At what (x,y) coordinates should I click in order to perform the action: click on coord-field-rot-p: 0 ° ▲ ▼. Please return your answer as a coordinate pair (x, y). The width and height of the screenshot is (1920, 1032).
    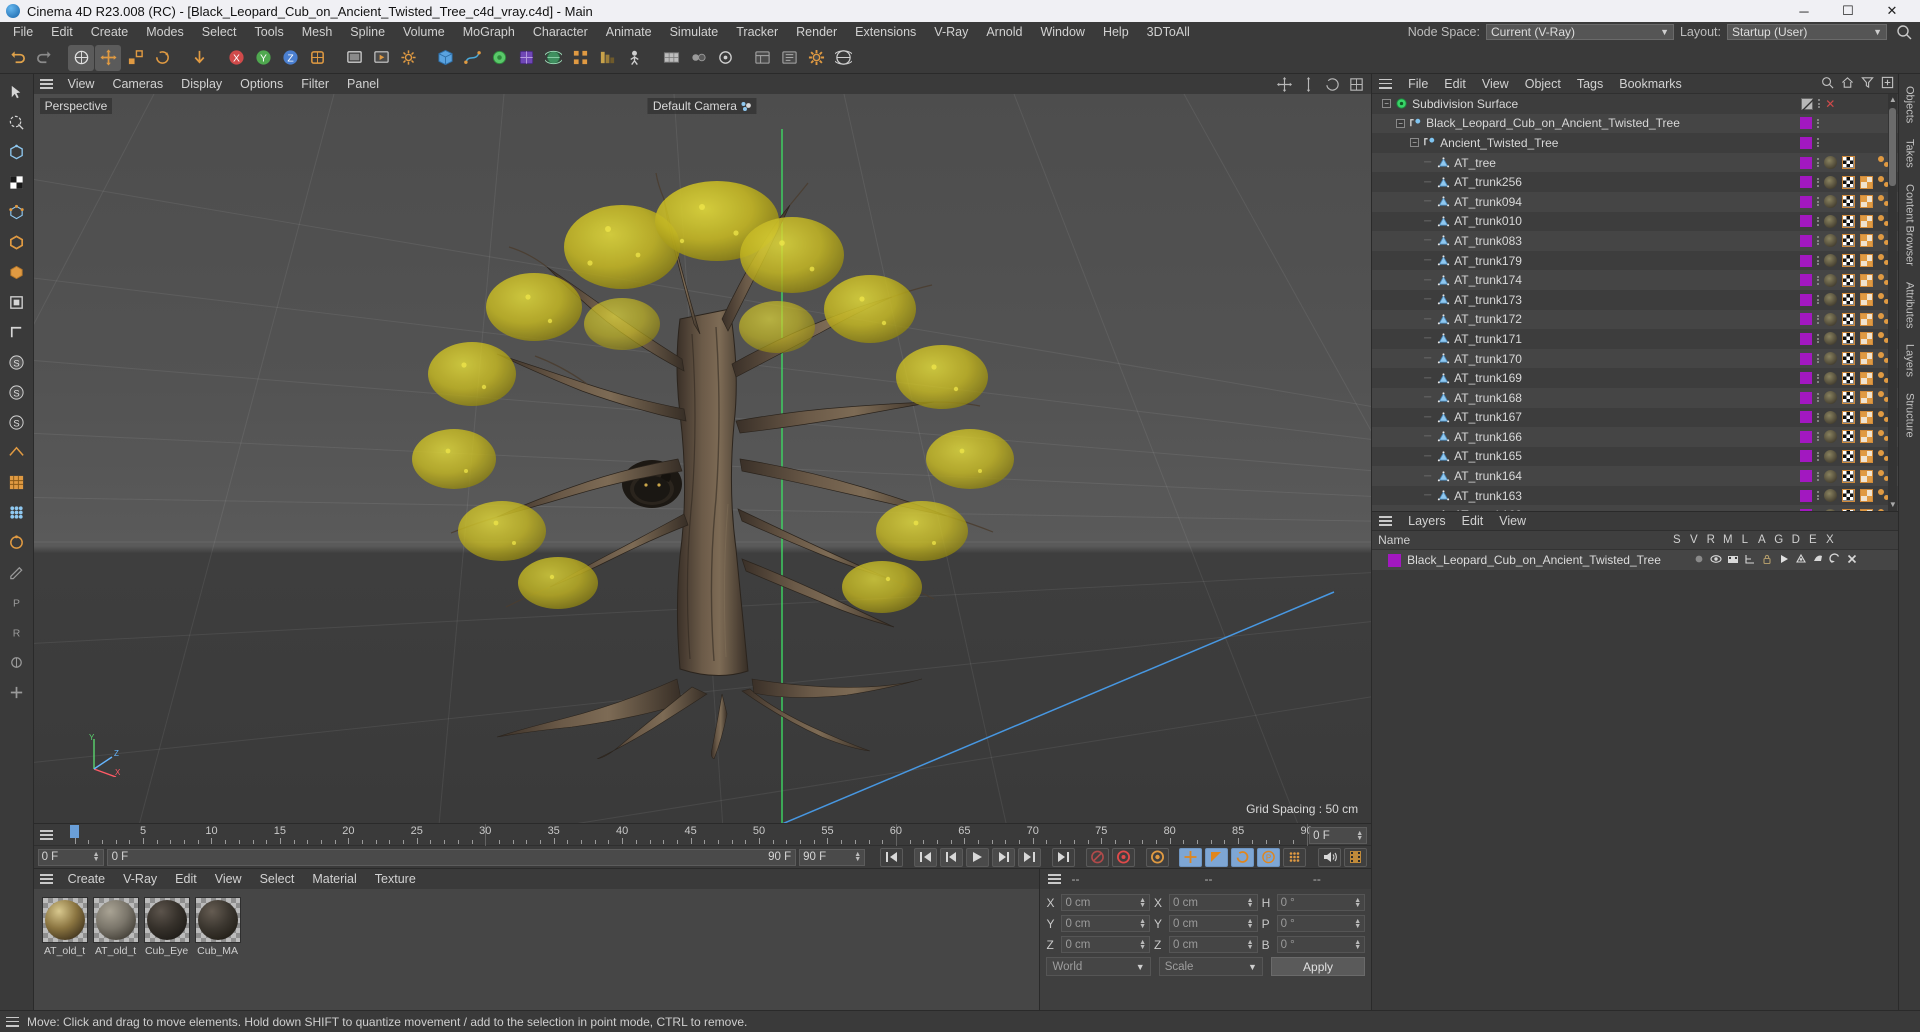
    Looking at the image, I should click on (1321, 923).